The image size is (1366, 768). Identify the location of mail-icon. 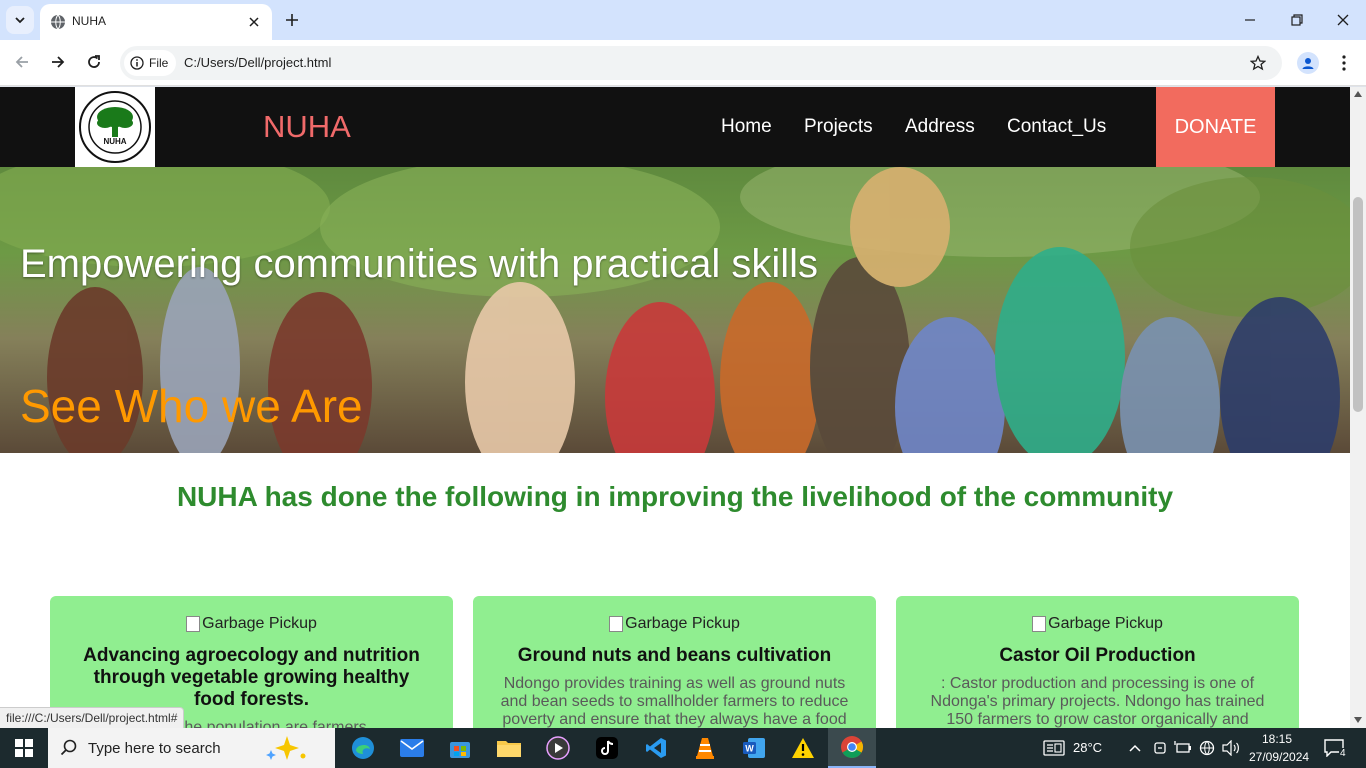
(412, 748).